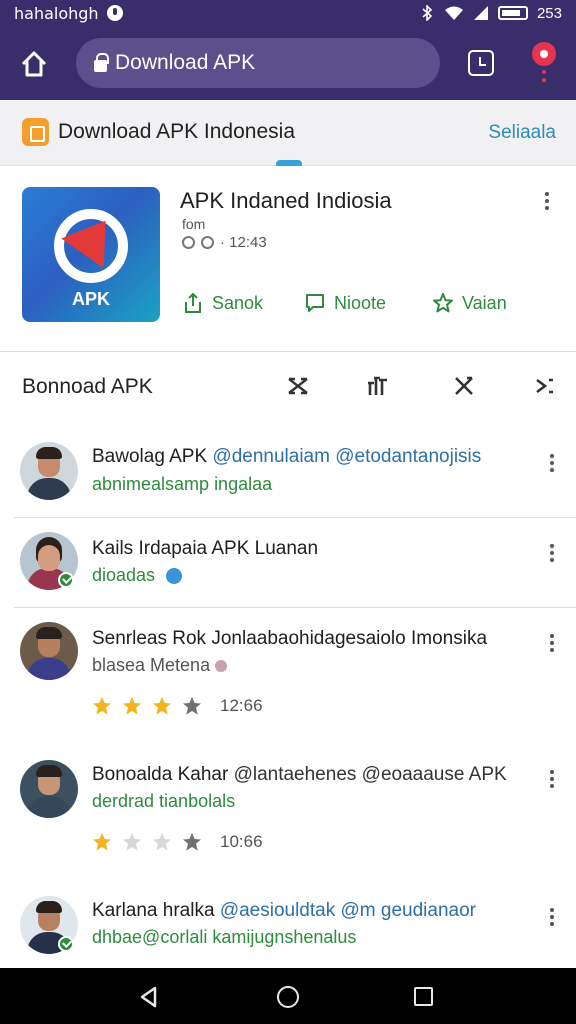  Describe the element at coordinates (188, 242) in the screenshot. I see `rating-icon` at that location.